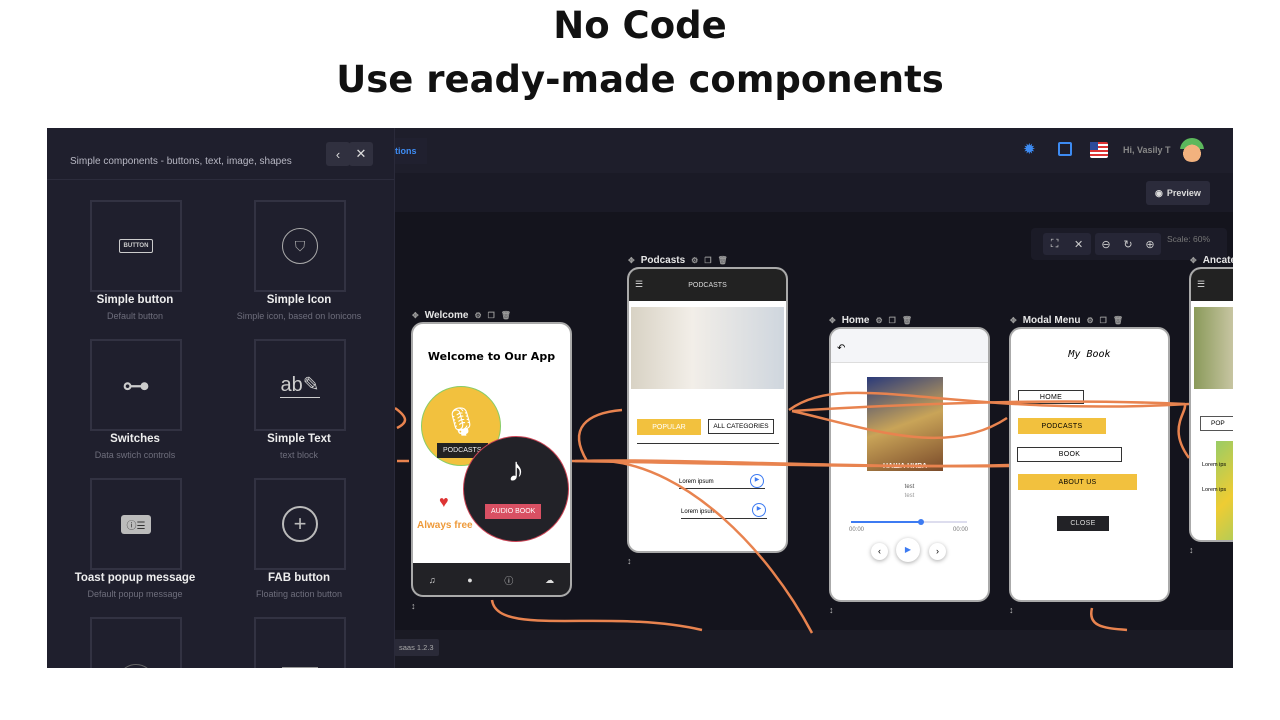  Describe the element at coordinates (135, 594) in the screenshot. I see `tile-desc: Default popup message` at that location.